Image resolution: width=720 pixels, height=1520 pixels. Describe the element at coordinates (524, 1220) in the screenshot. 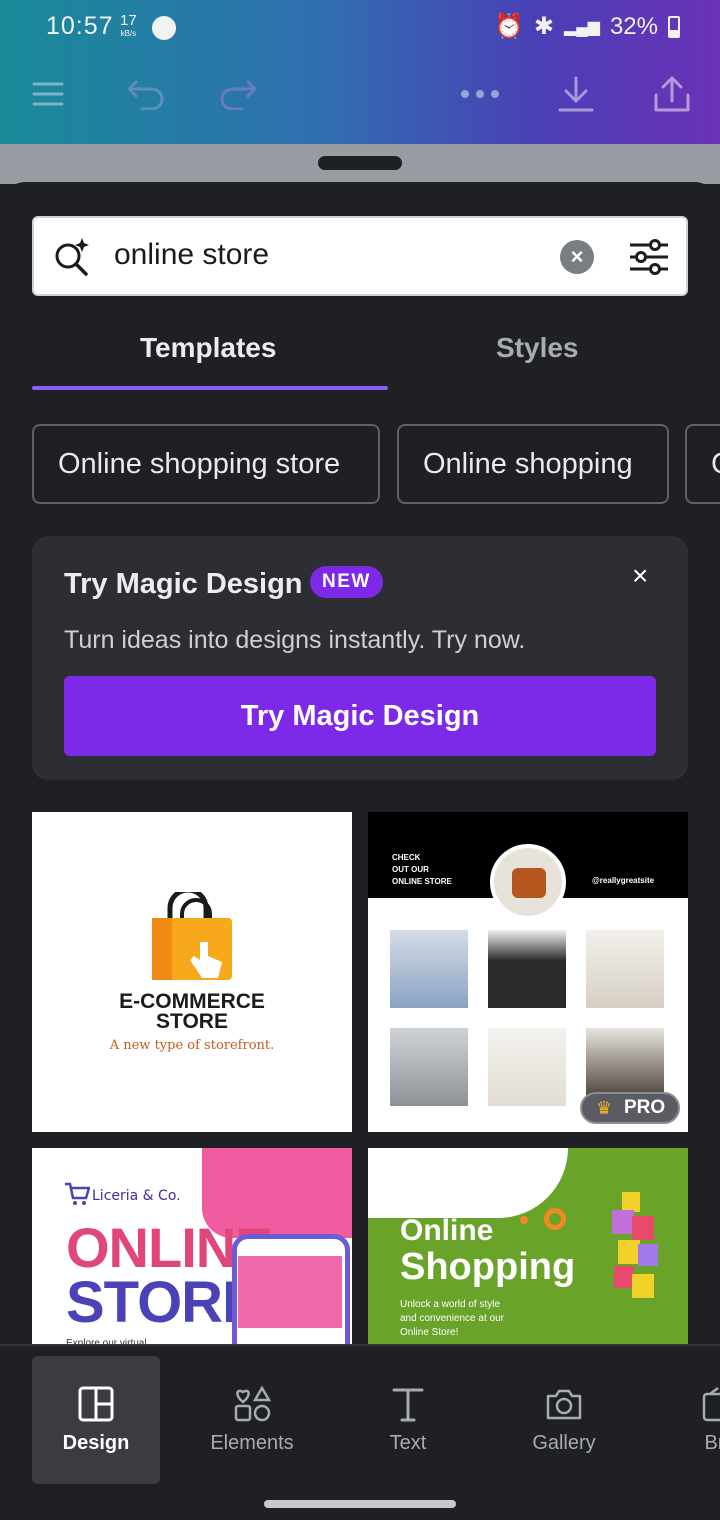

I see `decorative-dot` at that location.